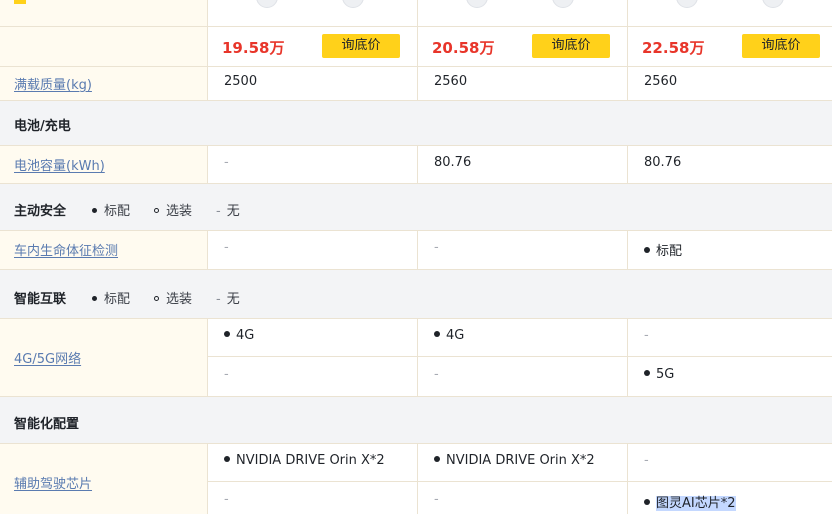 The image size is (832, 514). I want to click on spec-row-battery: 电池容量(kWh) - 80.76 80.76, so click(416, 164).